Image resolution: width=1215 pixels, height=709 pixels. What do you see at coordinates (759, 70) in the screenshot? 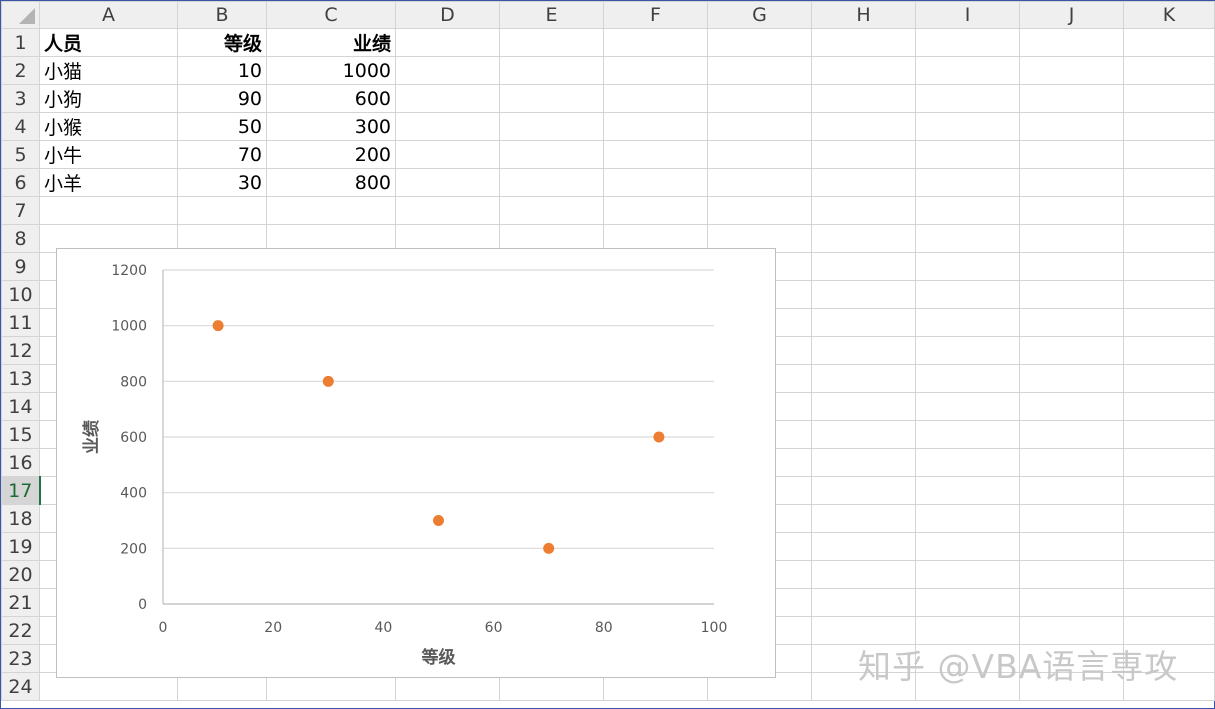
I see `cell-g2` at bounding box center [759, 70].